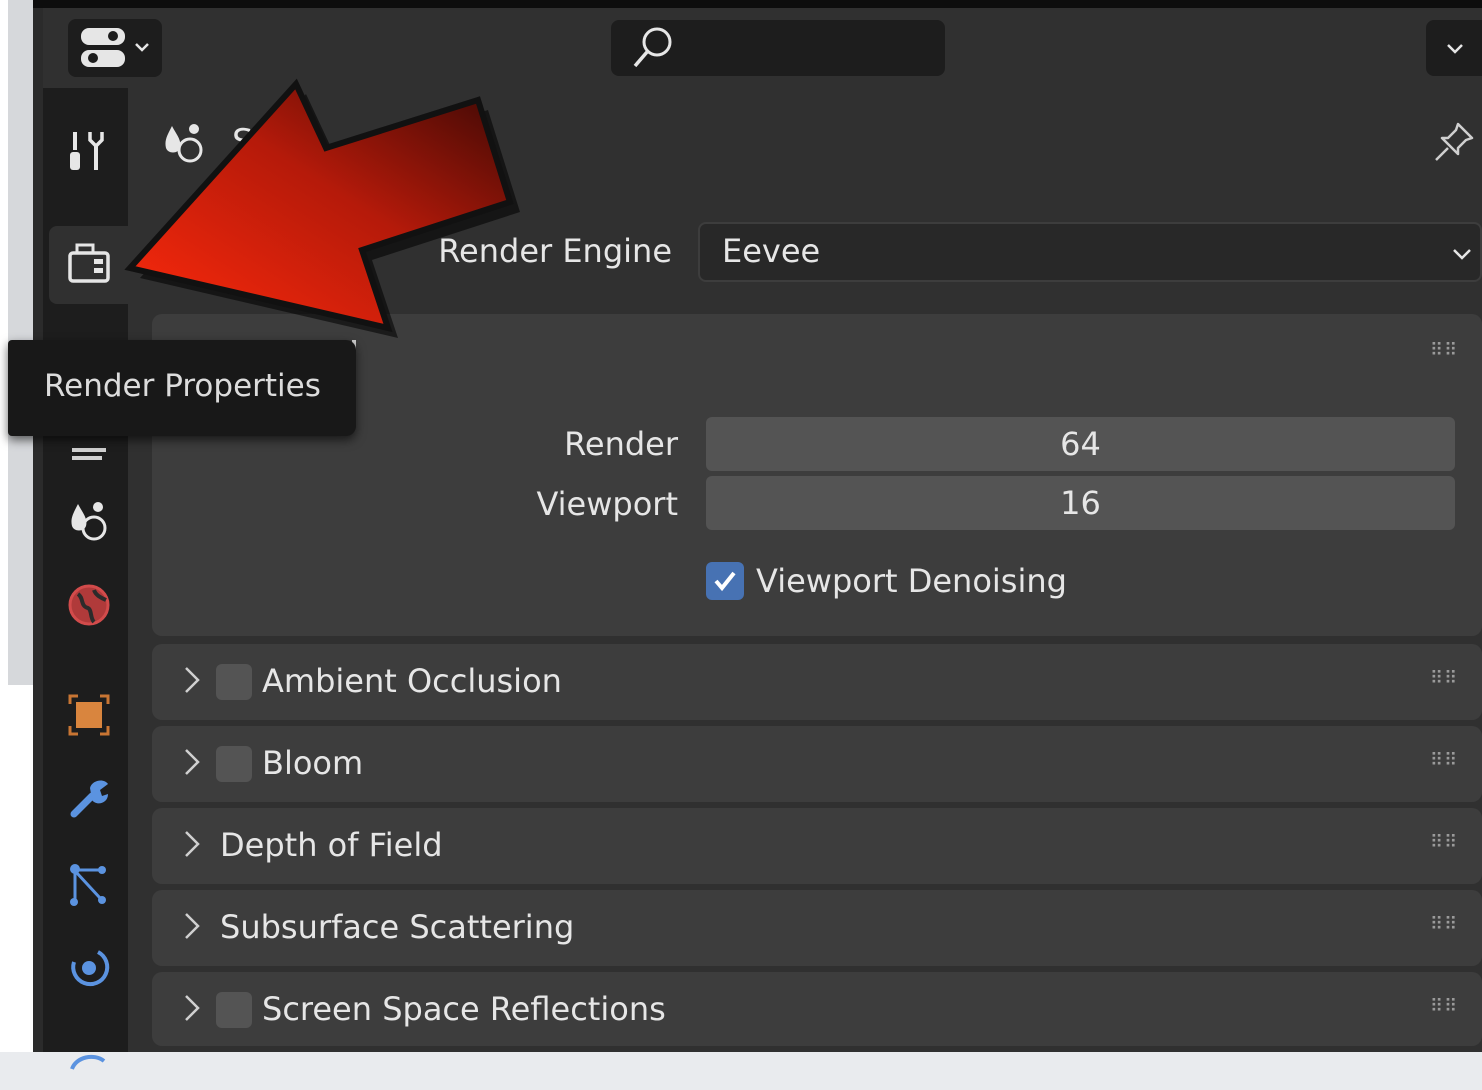 This screenshot has height=1090, width=1482. I want to click on tab-particles, so click(88, 885).